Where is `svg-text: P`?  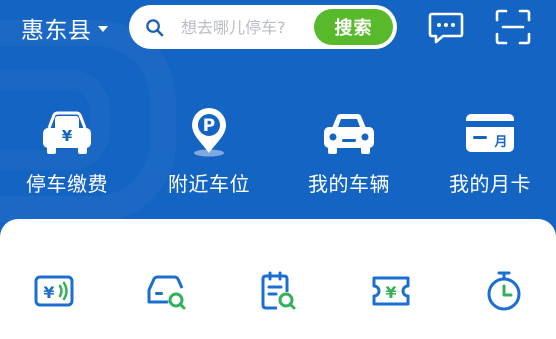
svg-text: P is located at coordinates (209, 126).